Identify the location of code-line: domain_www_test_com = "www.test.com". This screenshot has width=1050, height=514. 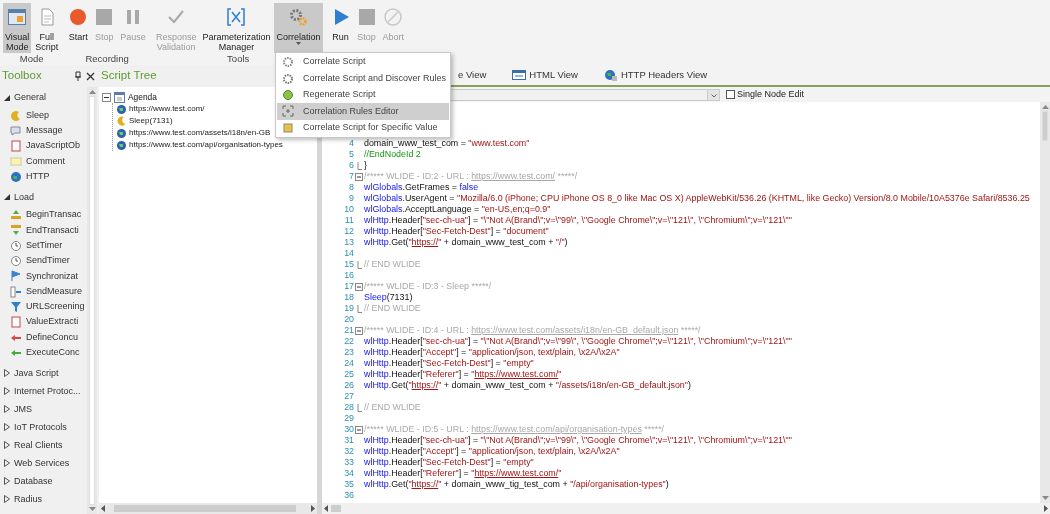
(447, 143).